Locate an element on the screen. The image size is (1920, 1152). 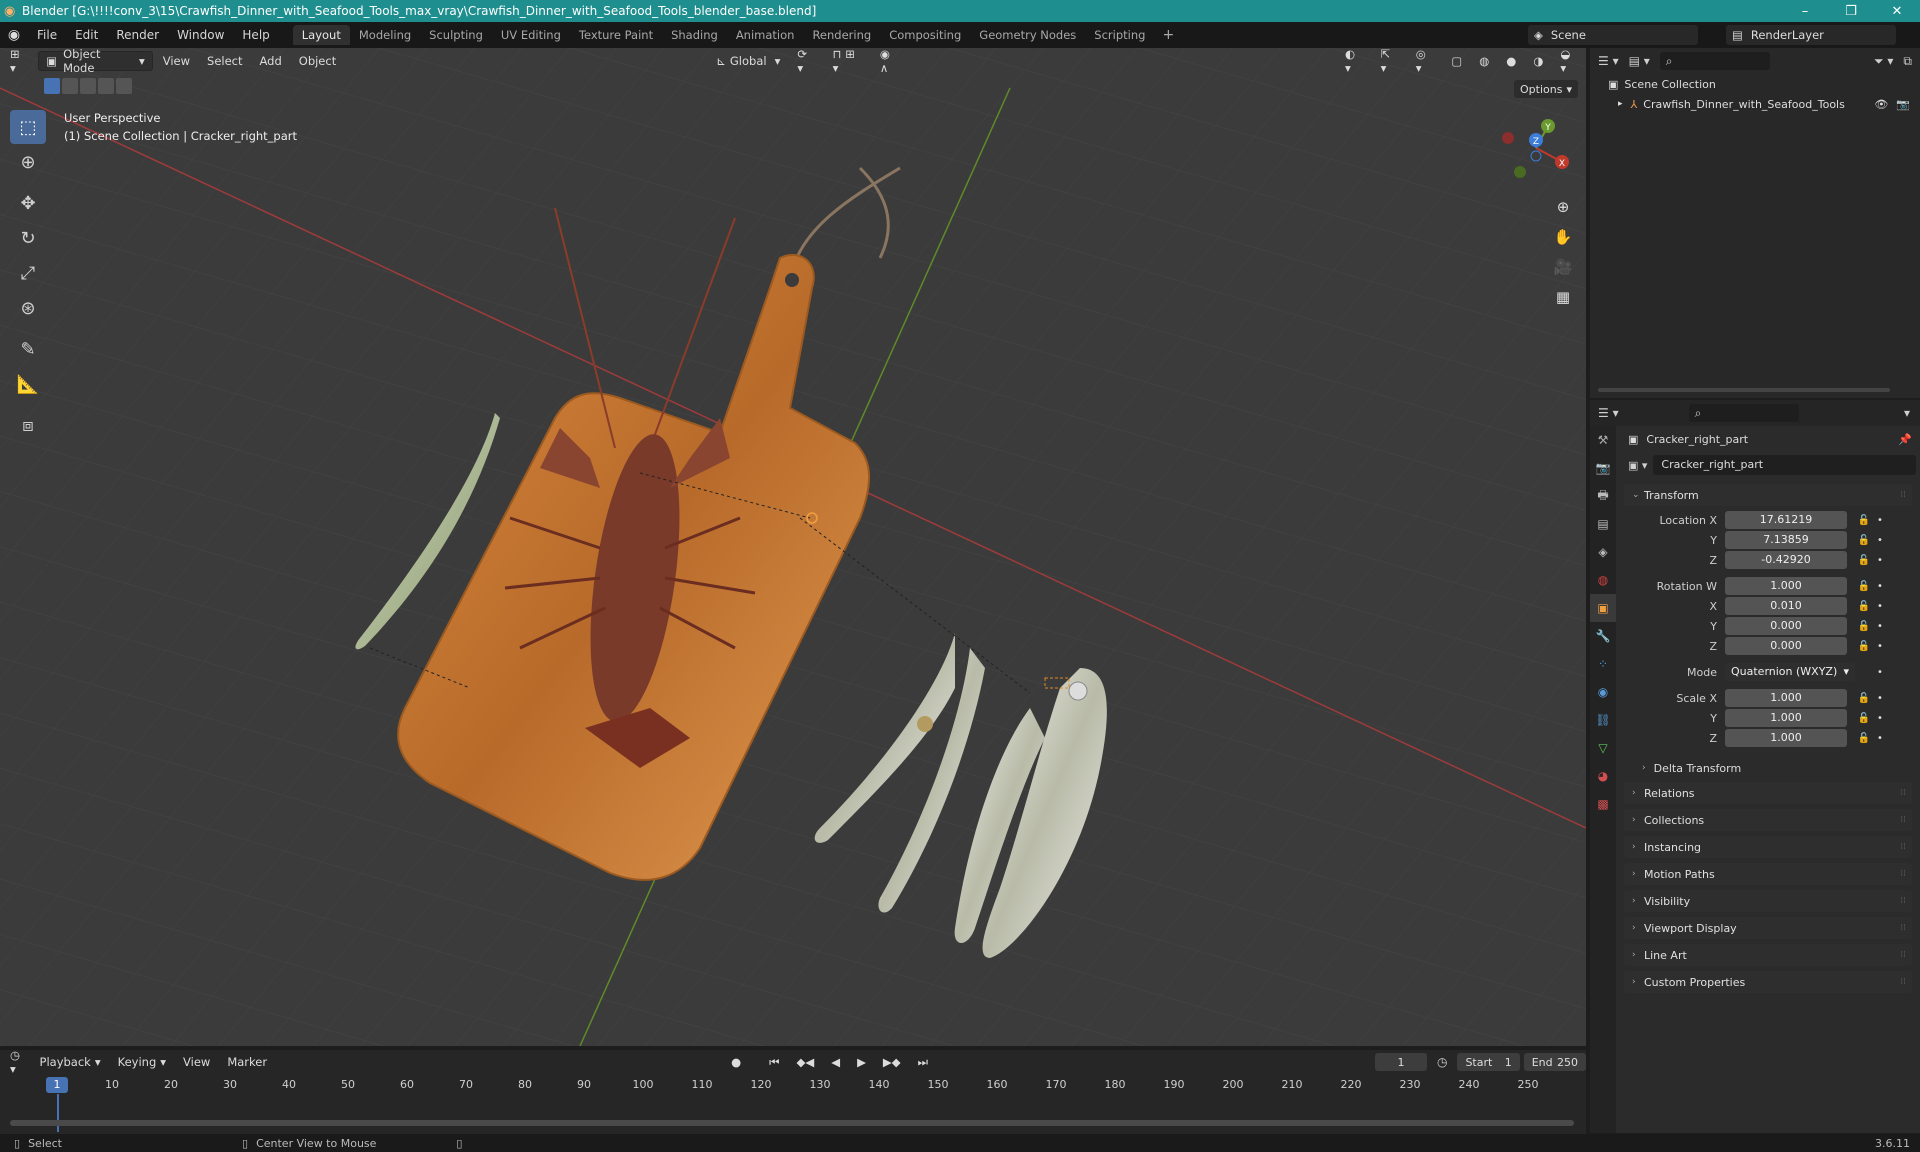
rotation-mode-dropdown: Quaternion (WXYZ) ▾ is located at coordinates (1790, 672).